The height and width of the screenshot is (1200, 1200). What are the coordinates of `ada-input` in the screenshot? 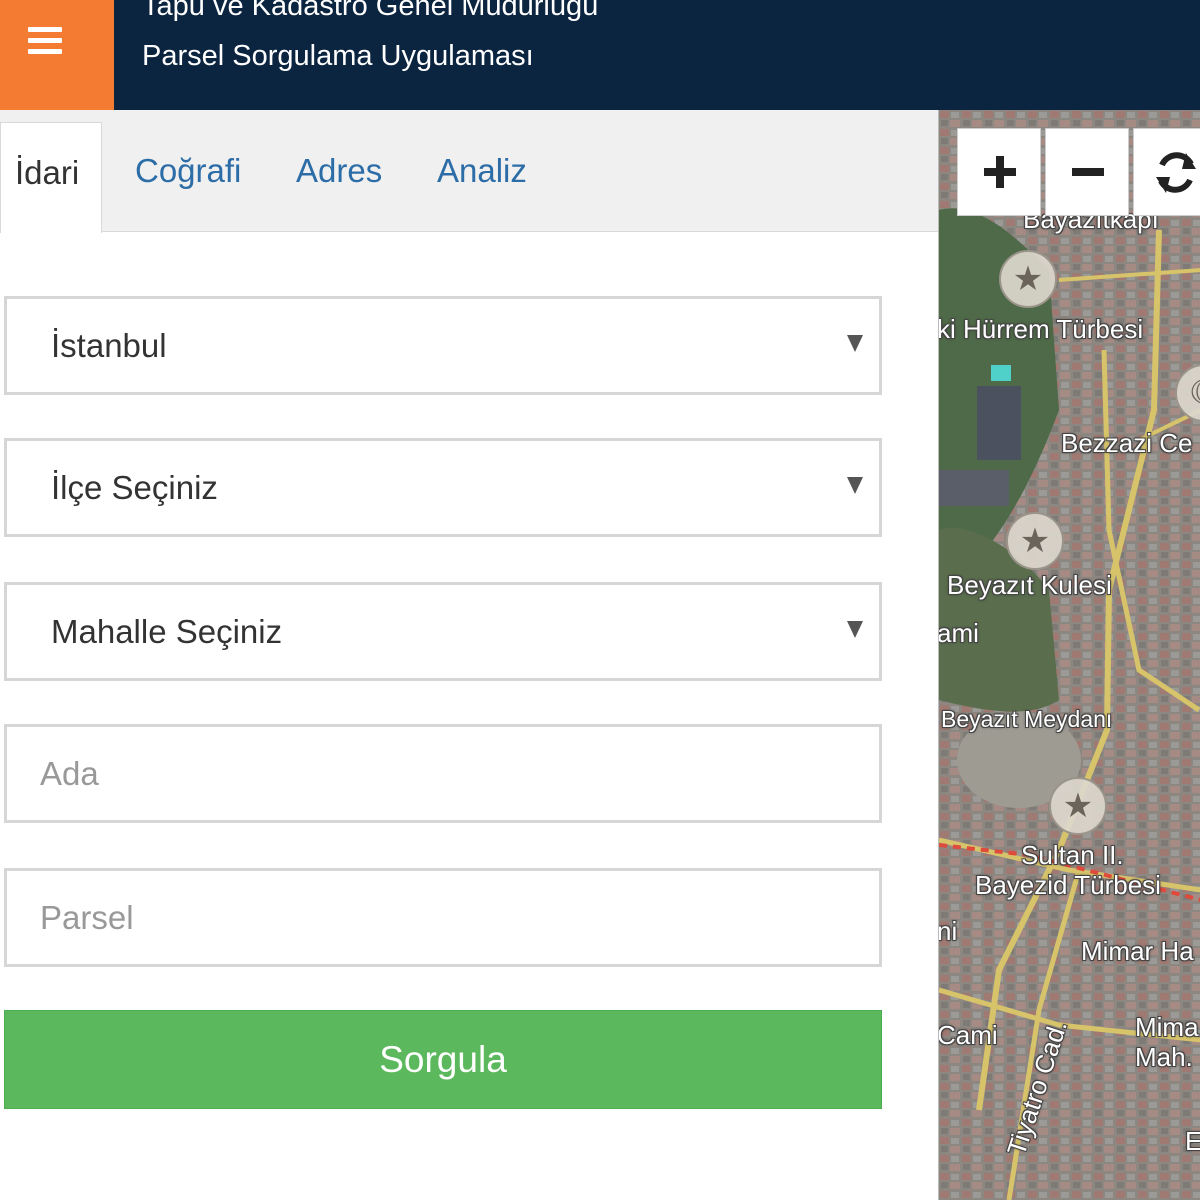 It's located at (443, 773).